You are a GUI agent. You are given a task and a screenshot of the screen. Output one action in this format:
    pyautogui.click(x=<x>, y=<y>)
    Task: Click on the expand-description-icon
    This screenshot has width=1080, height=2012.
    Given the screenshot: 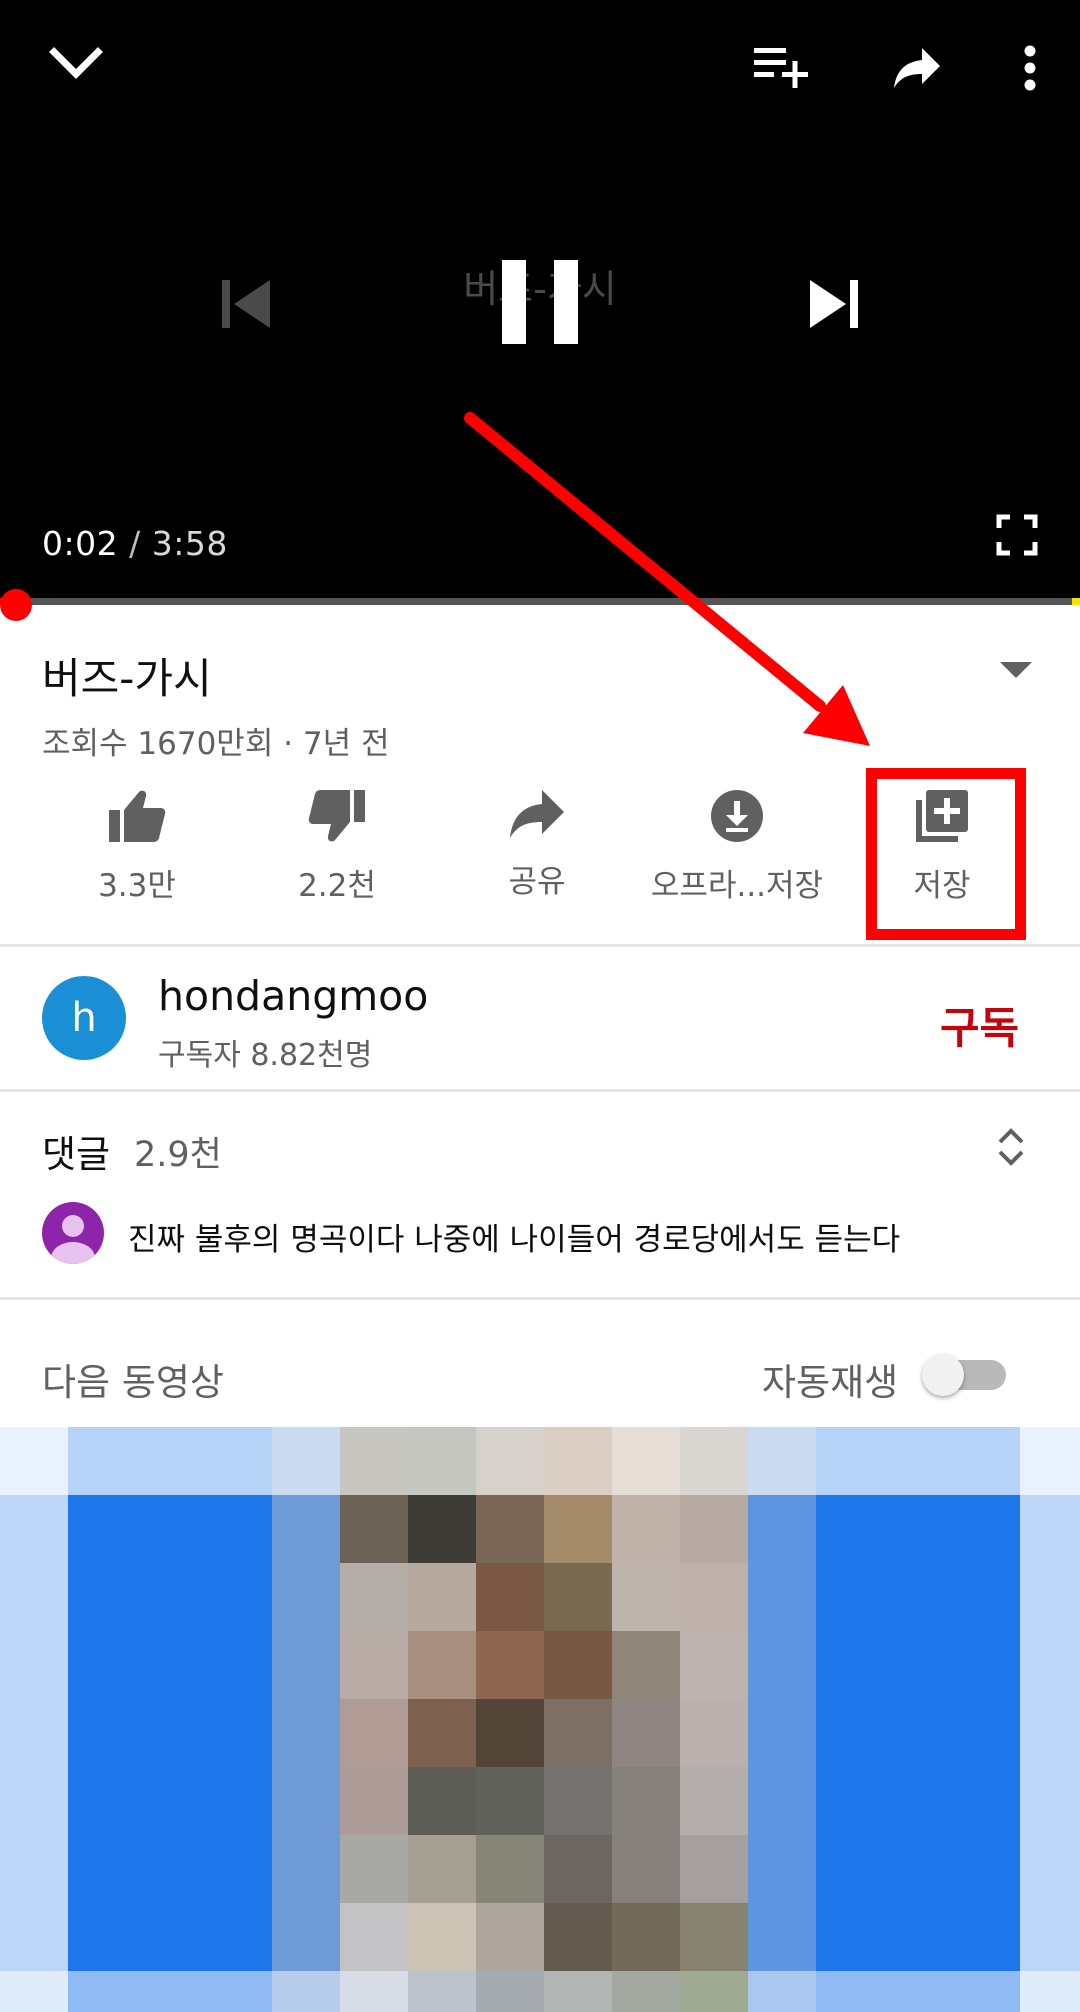 What is the action you would take?
    pyautogui.click(x=1016, y=670)
    